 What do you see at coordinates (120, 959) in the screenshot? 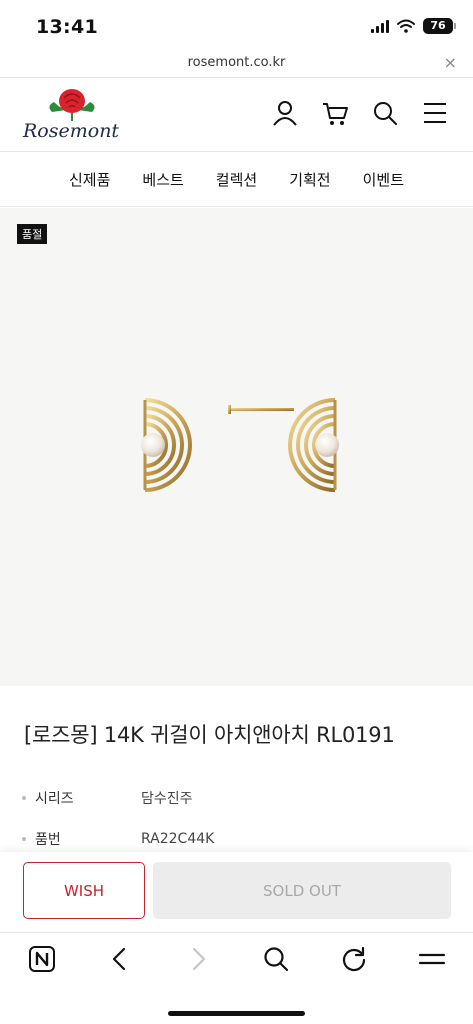
I see `back-icon` at bounding box center [120, 959].